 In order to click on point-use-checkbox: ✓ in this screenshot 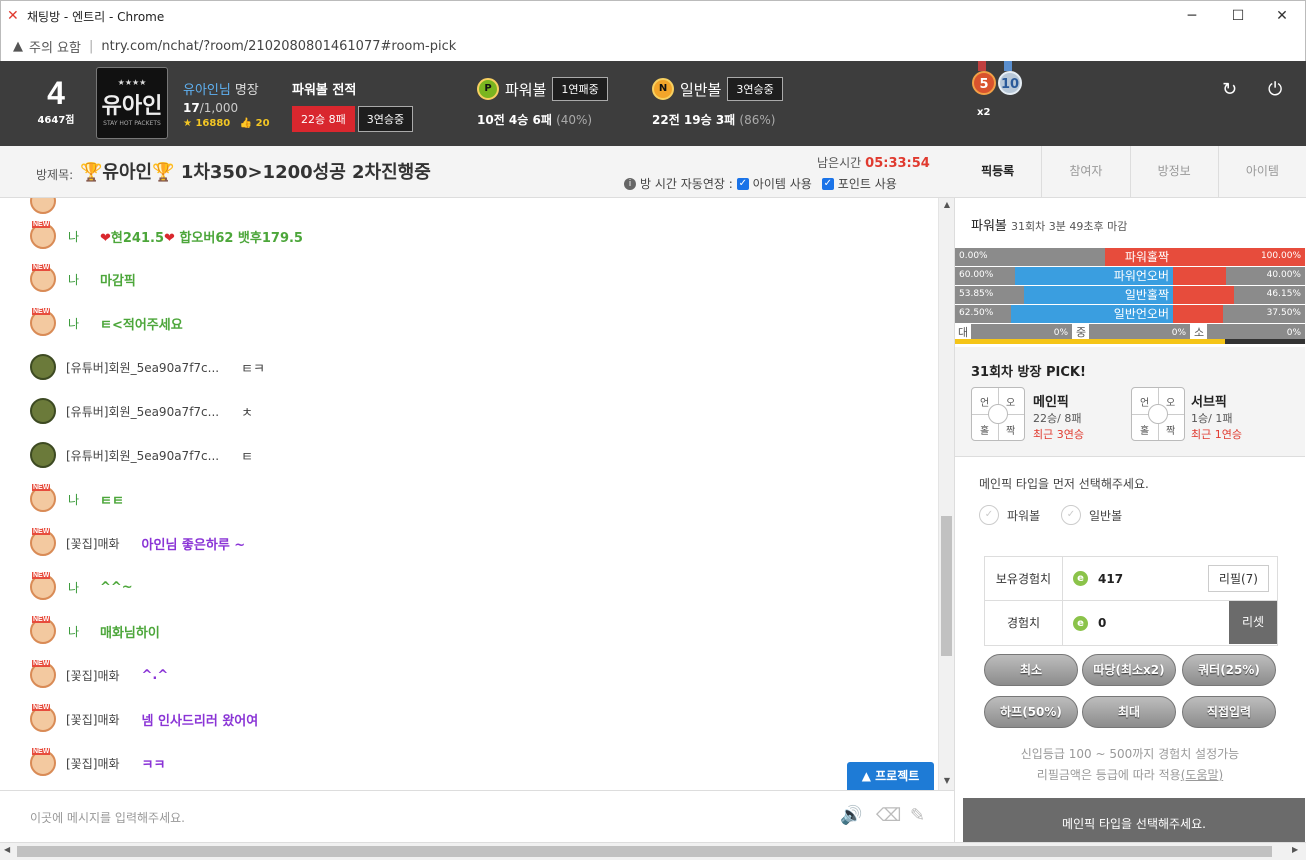, I will do `click(827, 183)`.